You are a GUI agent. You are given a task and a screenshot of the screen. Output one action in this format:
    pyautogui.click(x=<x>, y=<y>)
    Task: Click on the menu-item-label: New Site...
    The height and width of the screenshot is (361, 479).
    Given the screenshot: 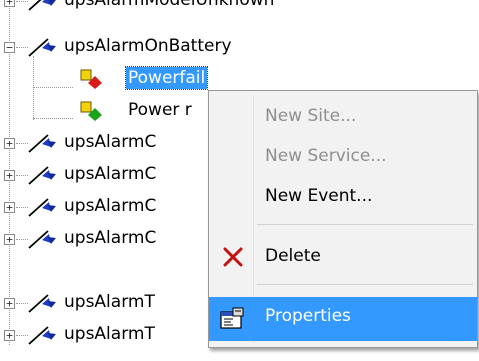 What is the action you would take?
    pyautogui.click(x=311, y=116)
    